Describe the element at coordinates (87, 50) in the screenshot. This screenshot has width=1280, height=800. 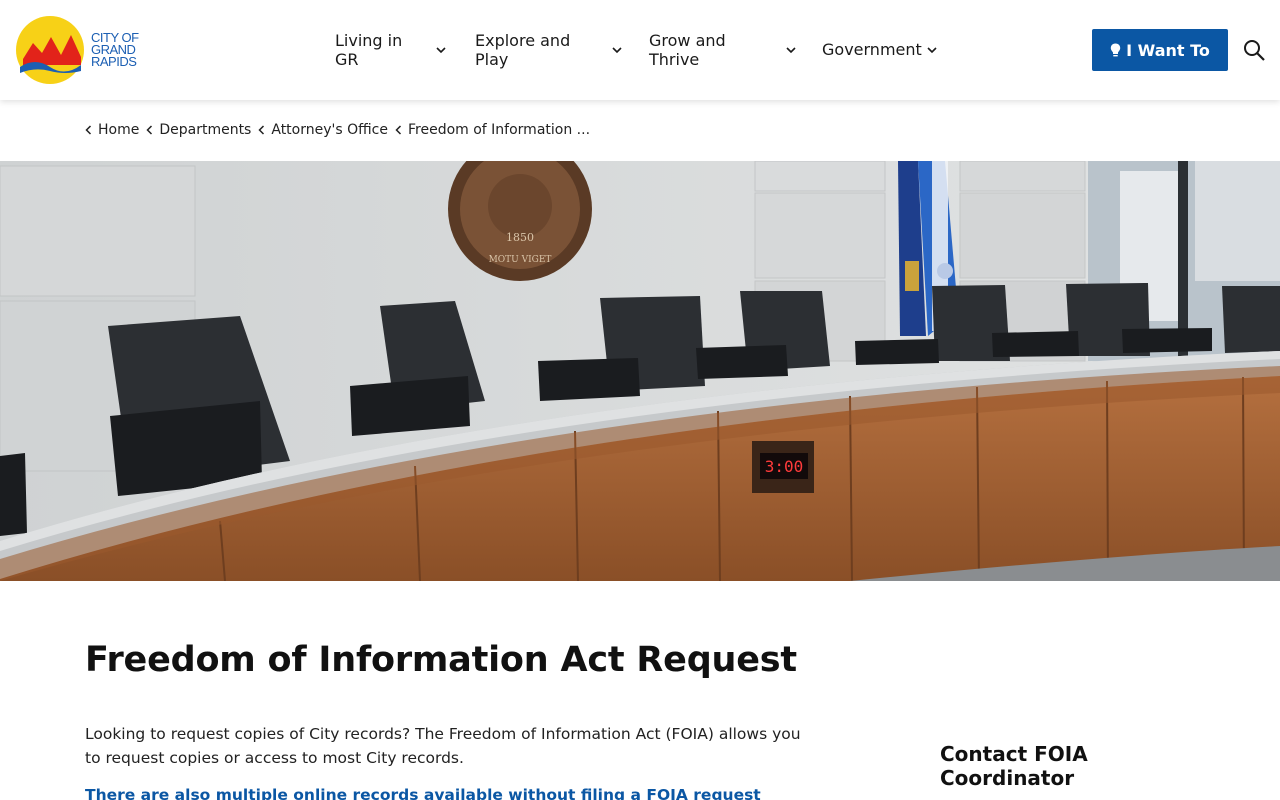
I see `city-logo: CITY OF GRAND RAPIDS` at that location.